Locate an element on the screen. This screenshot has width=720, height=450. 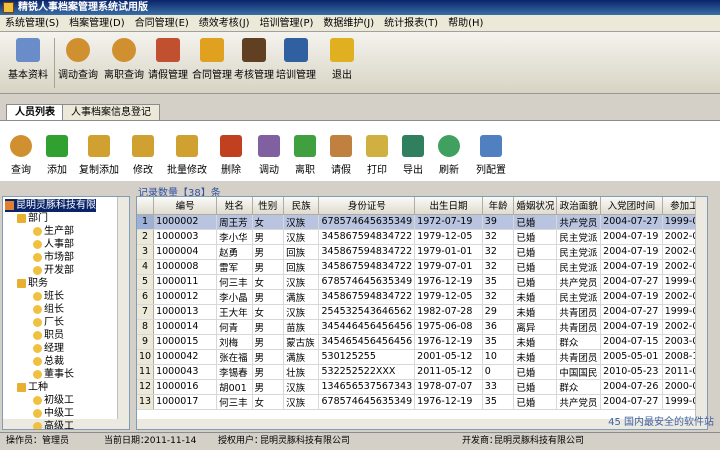
grid-vscroll is located at coordinates (701, 308).